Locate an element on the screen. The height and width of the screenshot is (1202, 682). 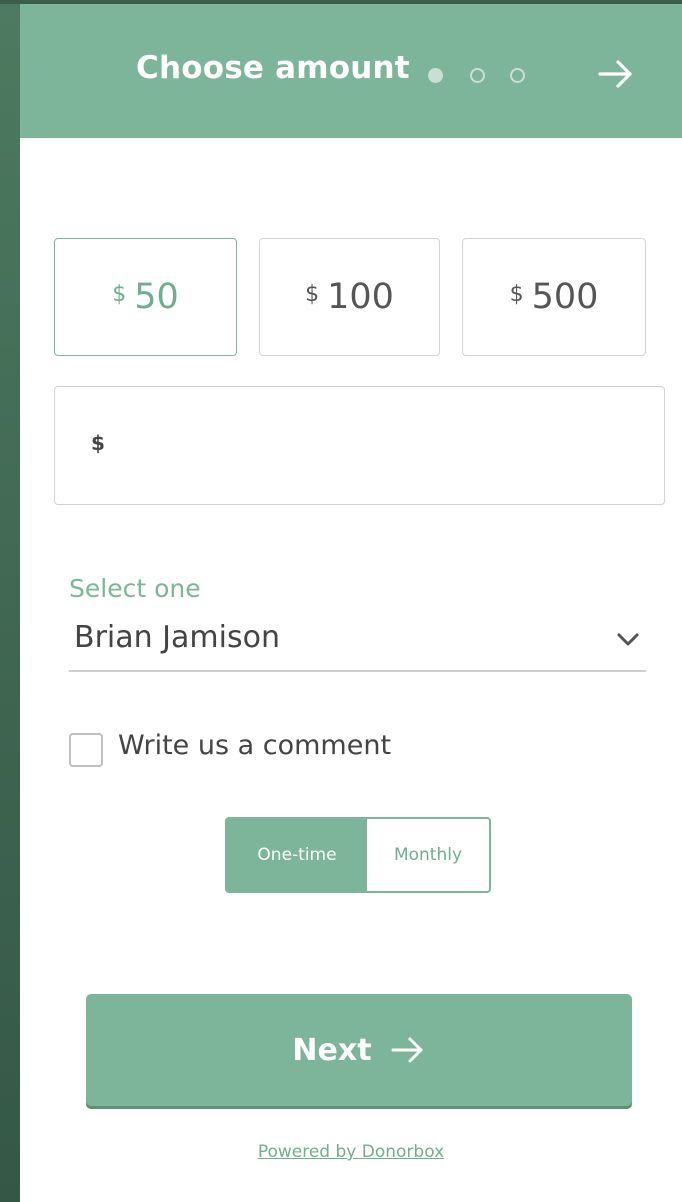
comment-checkbox is located at coordinates (86, 750).